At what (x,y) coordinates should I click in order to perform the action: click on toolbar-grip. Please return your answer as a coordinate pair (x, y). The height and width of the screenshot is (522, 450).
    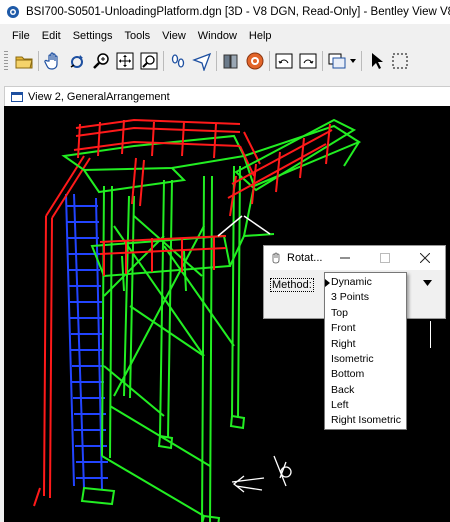
    Looking at the image, I should click on (6, 61).